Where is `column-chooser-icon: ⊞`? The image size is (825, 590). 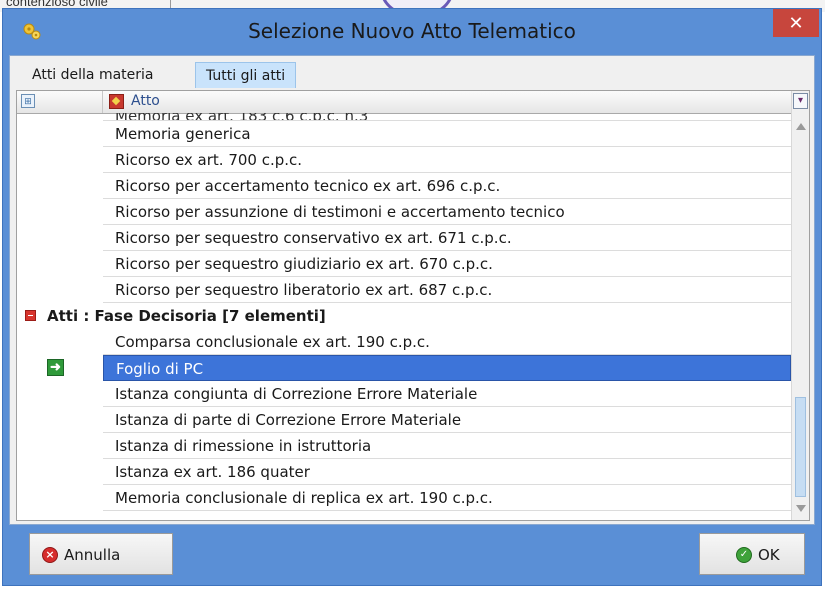 column-chooser-icon: ⊞ is located at coordinates (28, 101).